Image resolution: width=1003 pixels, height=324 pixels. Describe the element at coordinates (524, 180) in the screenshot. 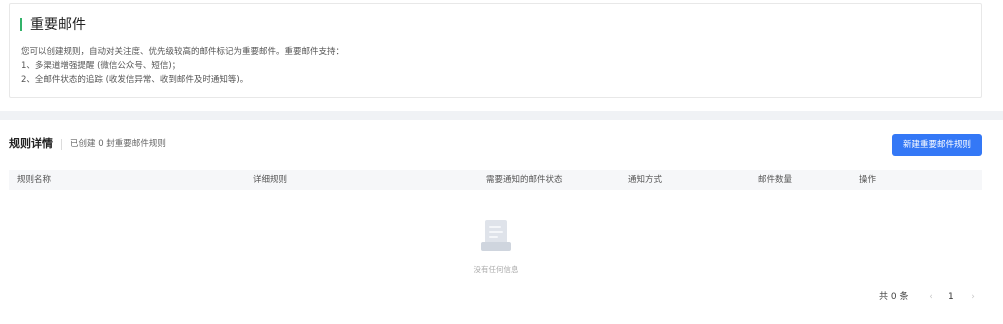

I see `col-notify-status: 需要通知的邮件状态` at that location.